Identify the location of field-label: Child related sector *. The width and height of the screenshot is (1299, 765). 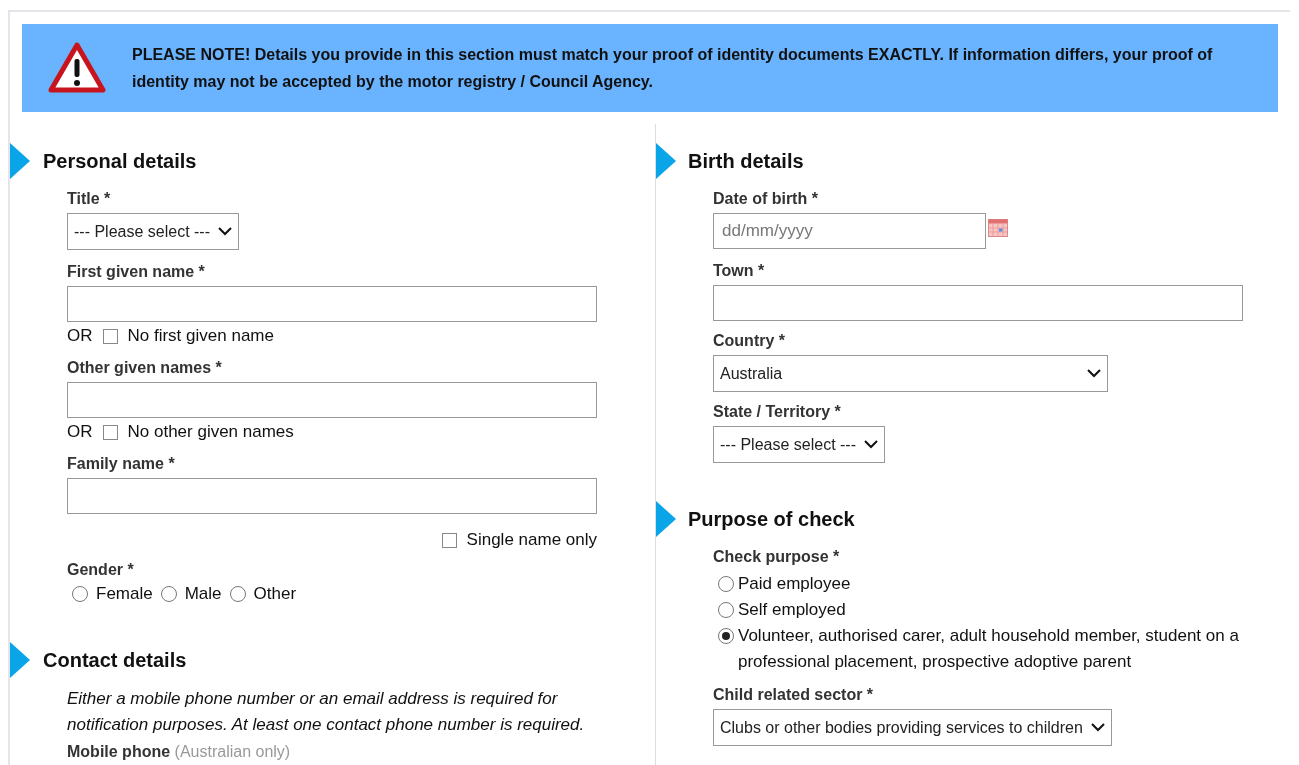
(794, 695).